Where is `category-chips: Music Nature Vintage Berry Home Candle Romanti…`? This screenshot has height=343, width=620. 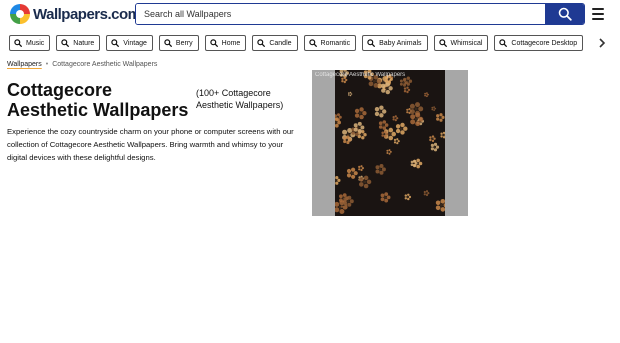 category-chips: Music Nature Vintage Berry Home Candle Romanti… is located at coordinates (296, 43).